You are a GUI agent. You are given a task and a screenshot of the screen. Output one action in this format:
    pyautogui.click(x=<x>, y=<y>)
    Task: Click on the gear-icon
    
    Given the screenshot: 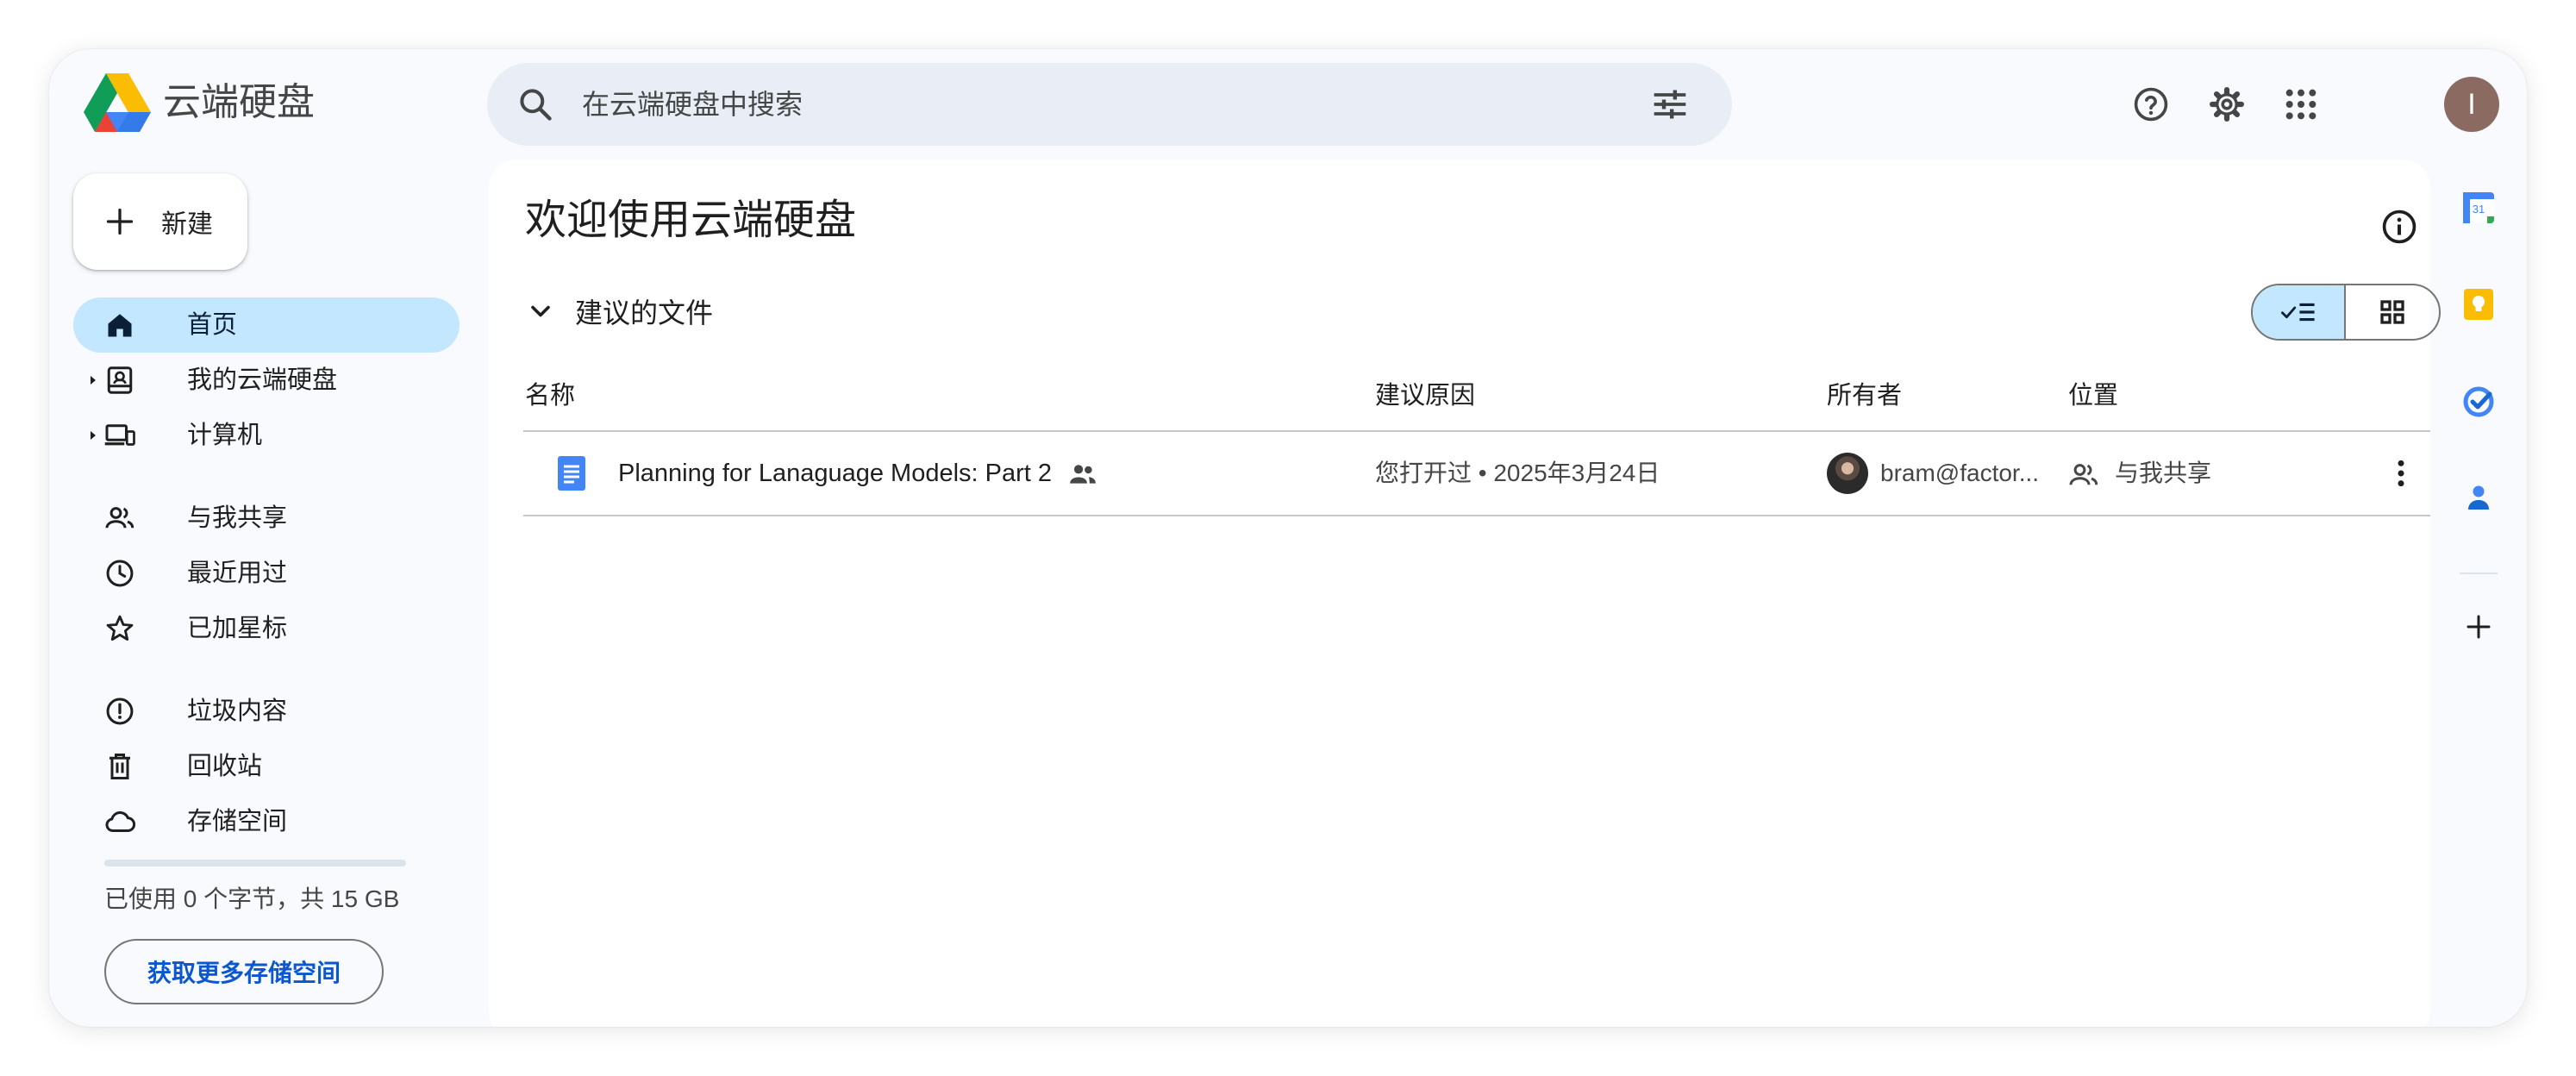 What is the action you would take?
    pyautogui.click(x=2227, y=104)
    